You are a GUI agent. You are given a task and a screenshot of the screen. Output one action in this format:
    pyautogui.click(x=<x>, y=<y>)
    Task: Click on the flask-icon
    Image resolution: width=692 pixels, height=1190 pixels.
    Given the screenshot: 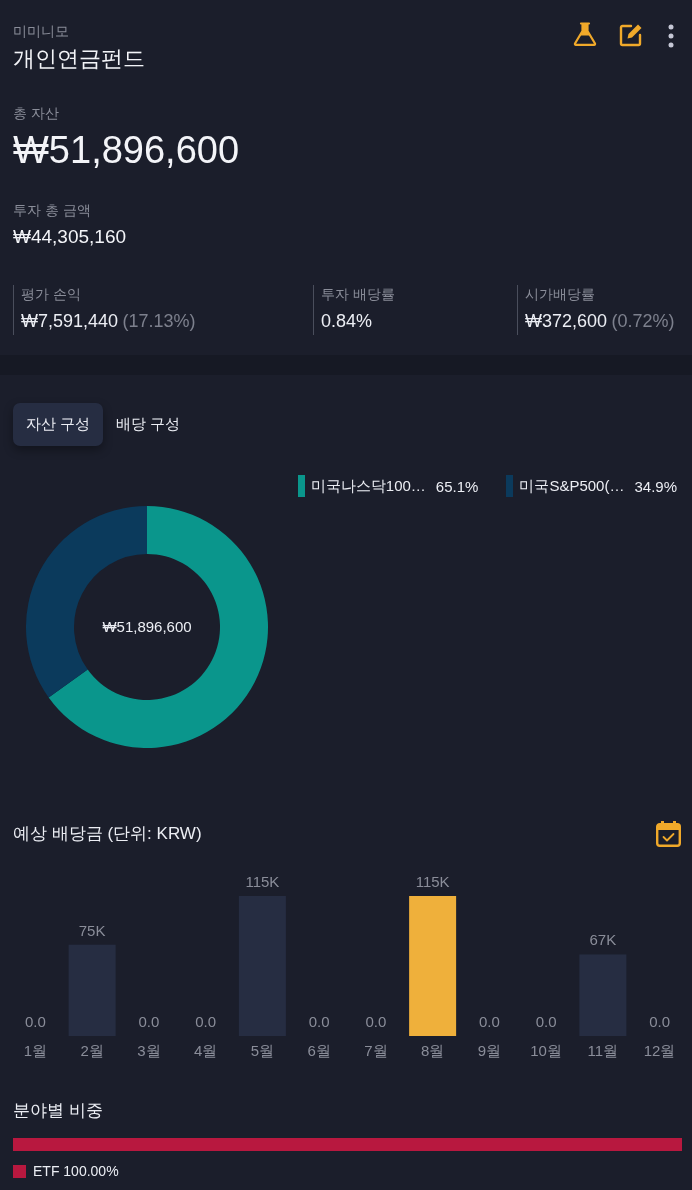 What is the action you would take?
    pyautogui.click(x=585, y=34)
    